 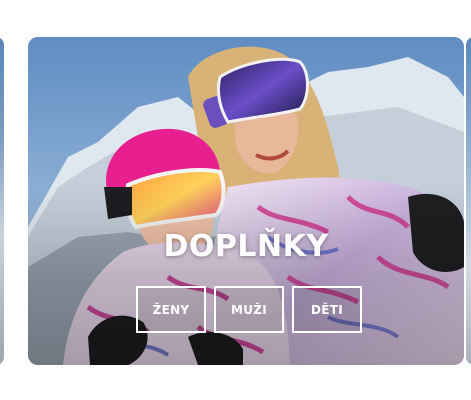 I want to click on women-button: ŽENY, so click(x=171, y=309).